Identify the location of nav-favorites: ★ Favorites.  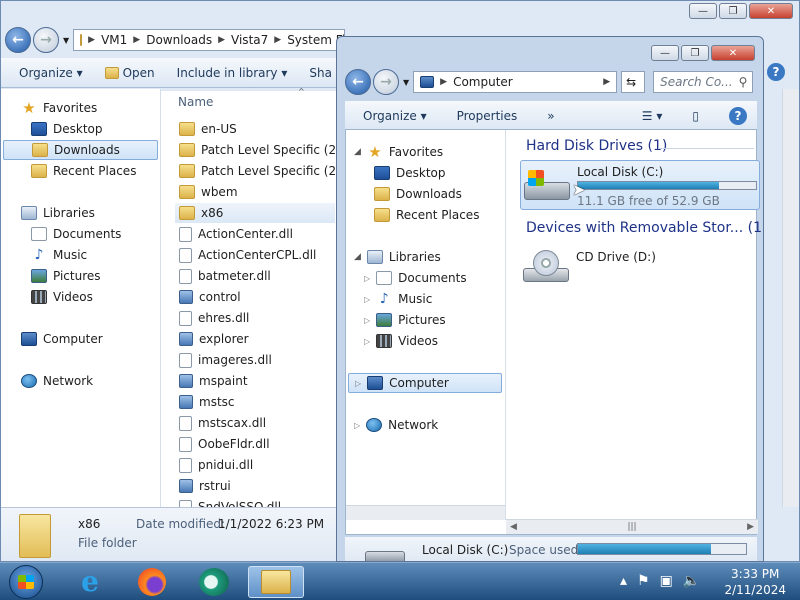
(59, 108).